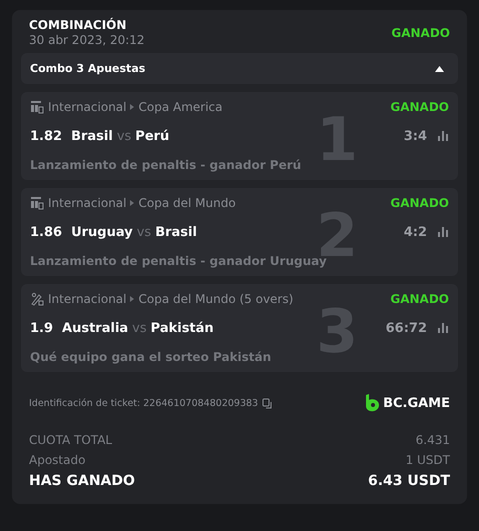 The width and height of the screenshot is (479, 531). What do you see at coordinates (216, 299) in the screenshot?
I see `bet-league: Copa del Mundo (5 overs)` at bounding box center [216, 299].